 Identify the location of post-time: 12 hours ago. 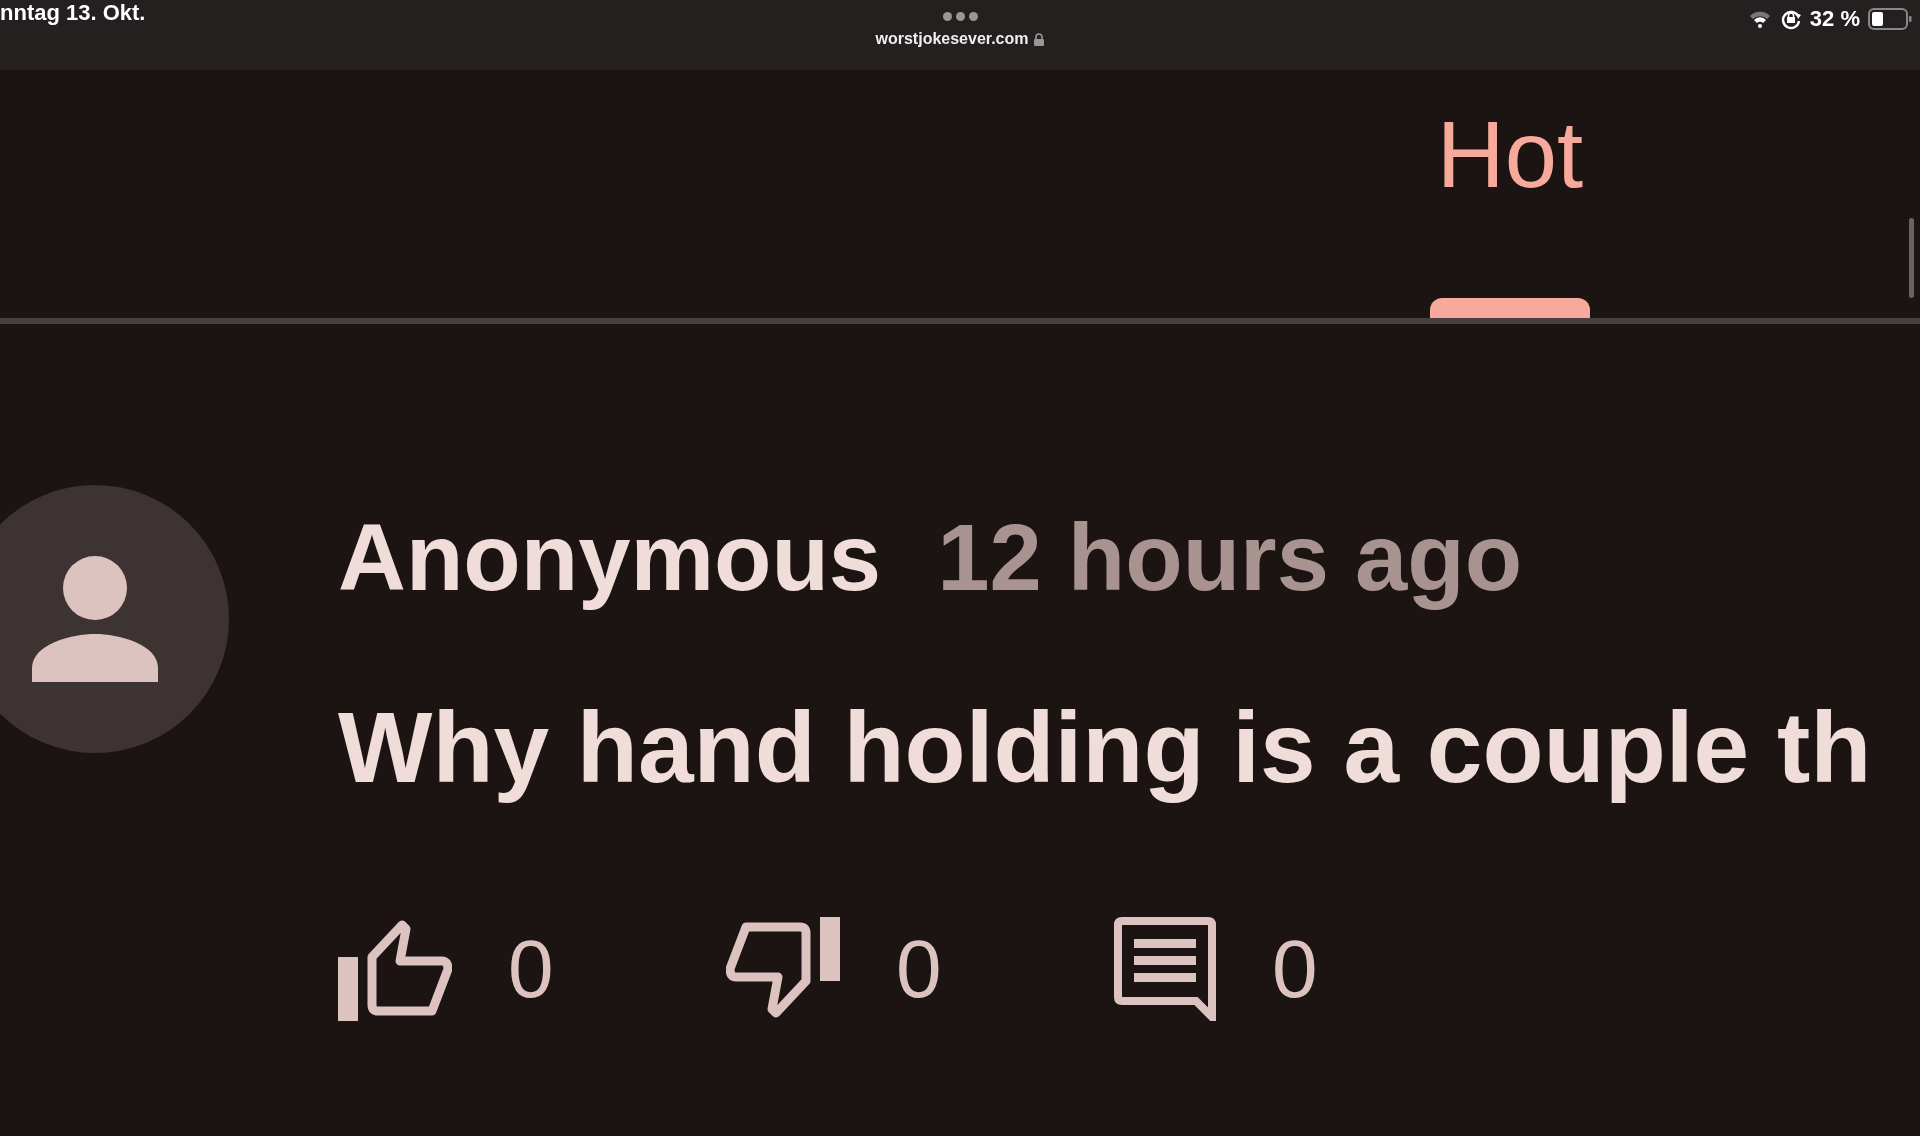
(1230, 558).